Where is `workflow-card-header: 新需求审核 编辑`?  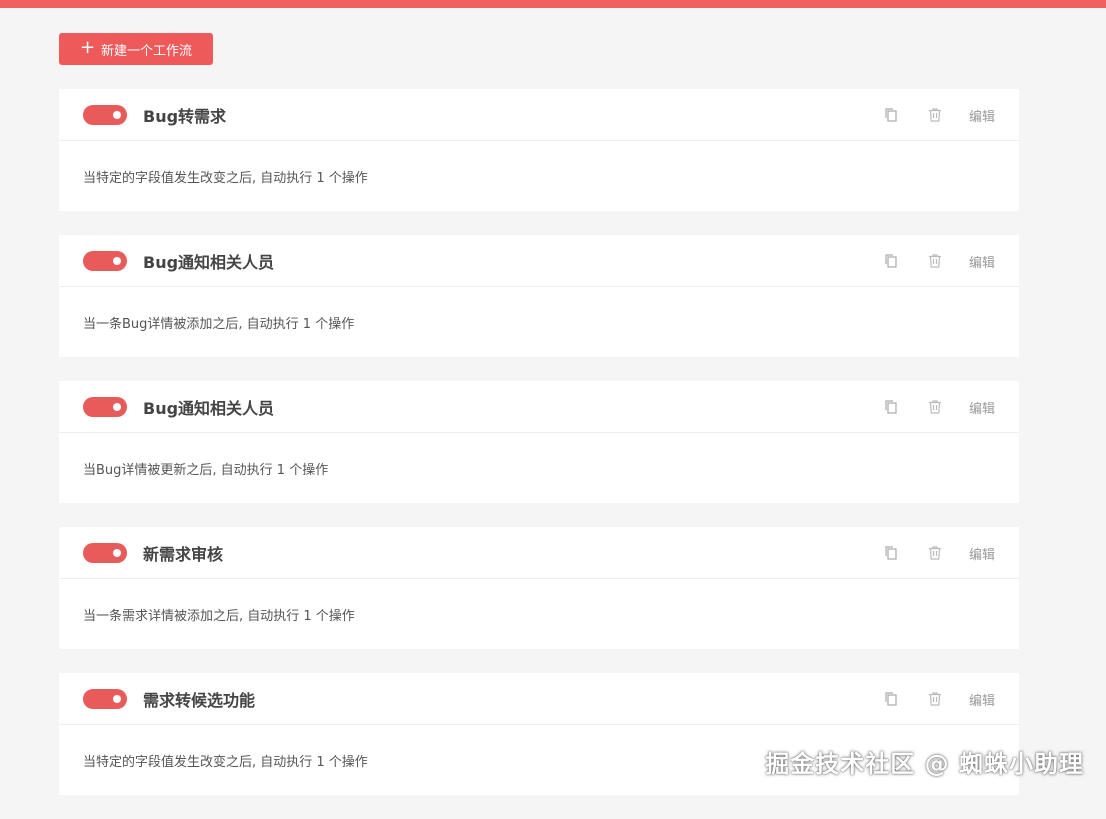 workflow-card-header: 新需求审核 编辑 is located at coordinates (539, 553).